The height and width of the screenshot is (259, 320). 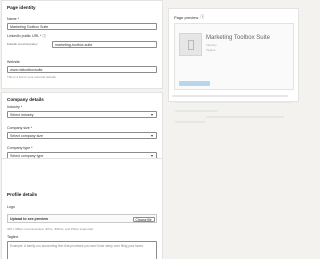 What do you see at coordinates (104, 44) in the screenshot?
I see `public-url-input: marketing-toolbox-suite` at bounding box center [104, 44].